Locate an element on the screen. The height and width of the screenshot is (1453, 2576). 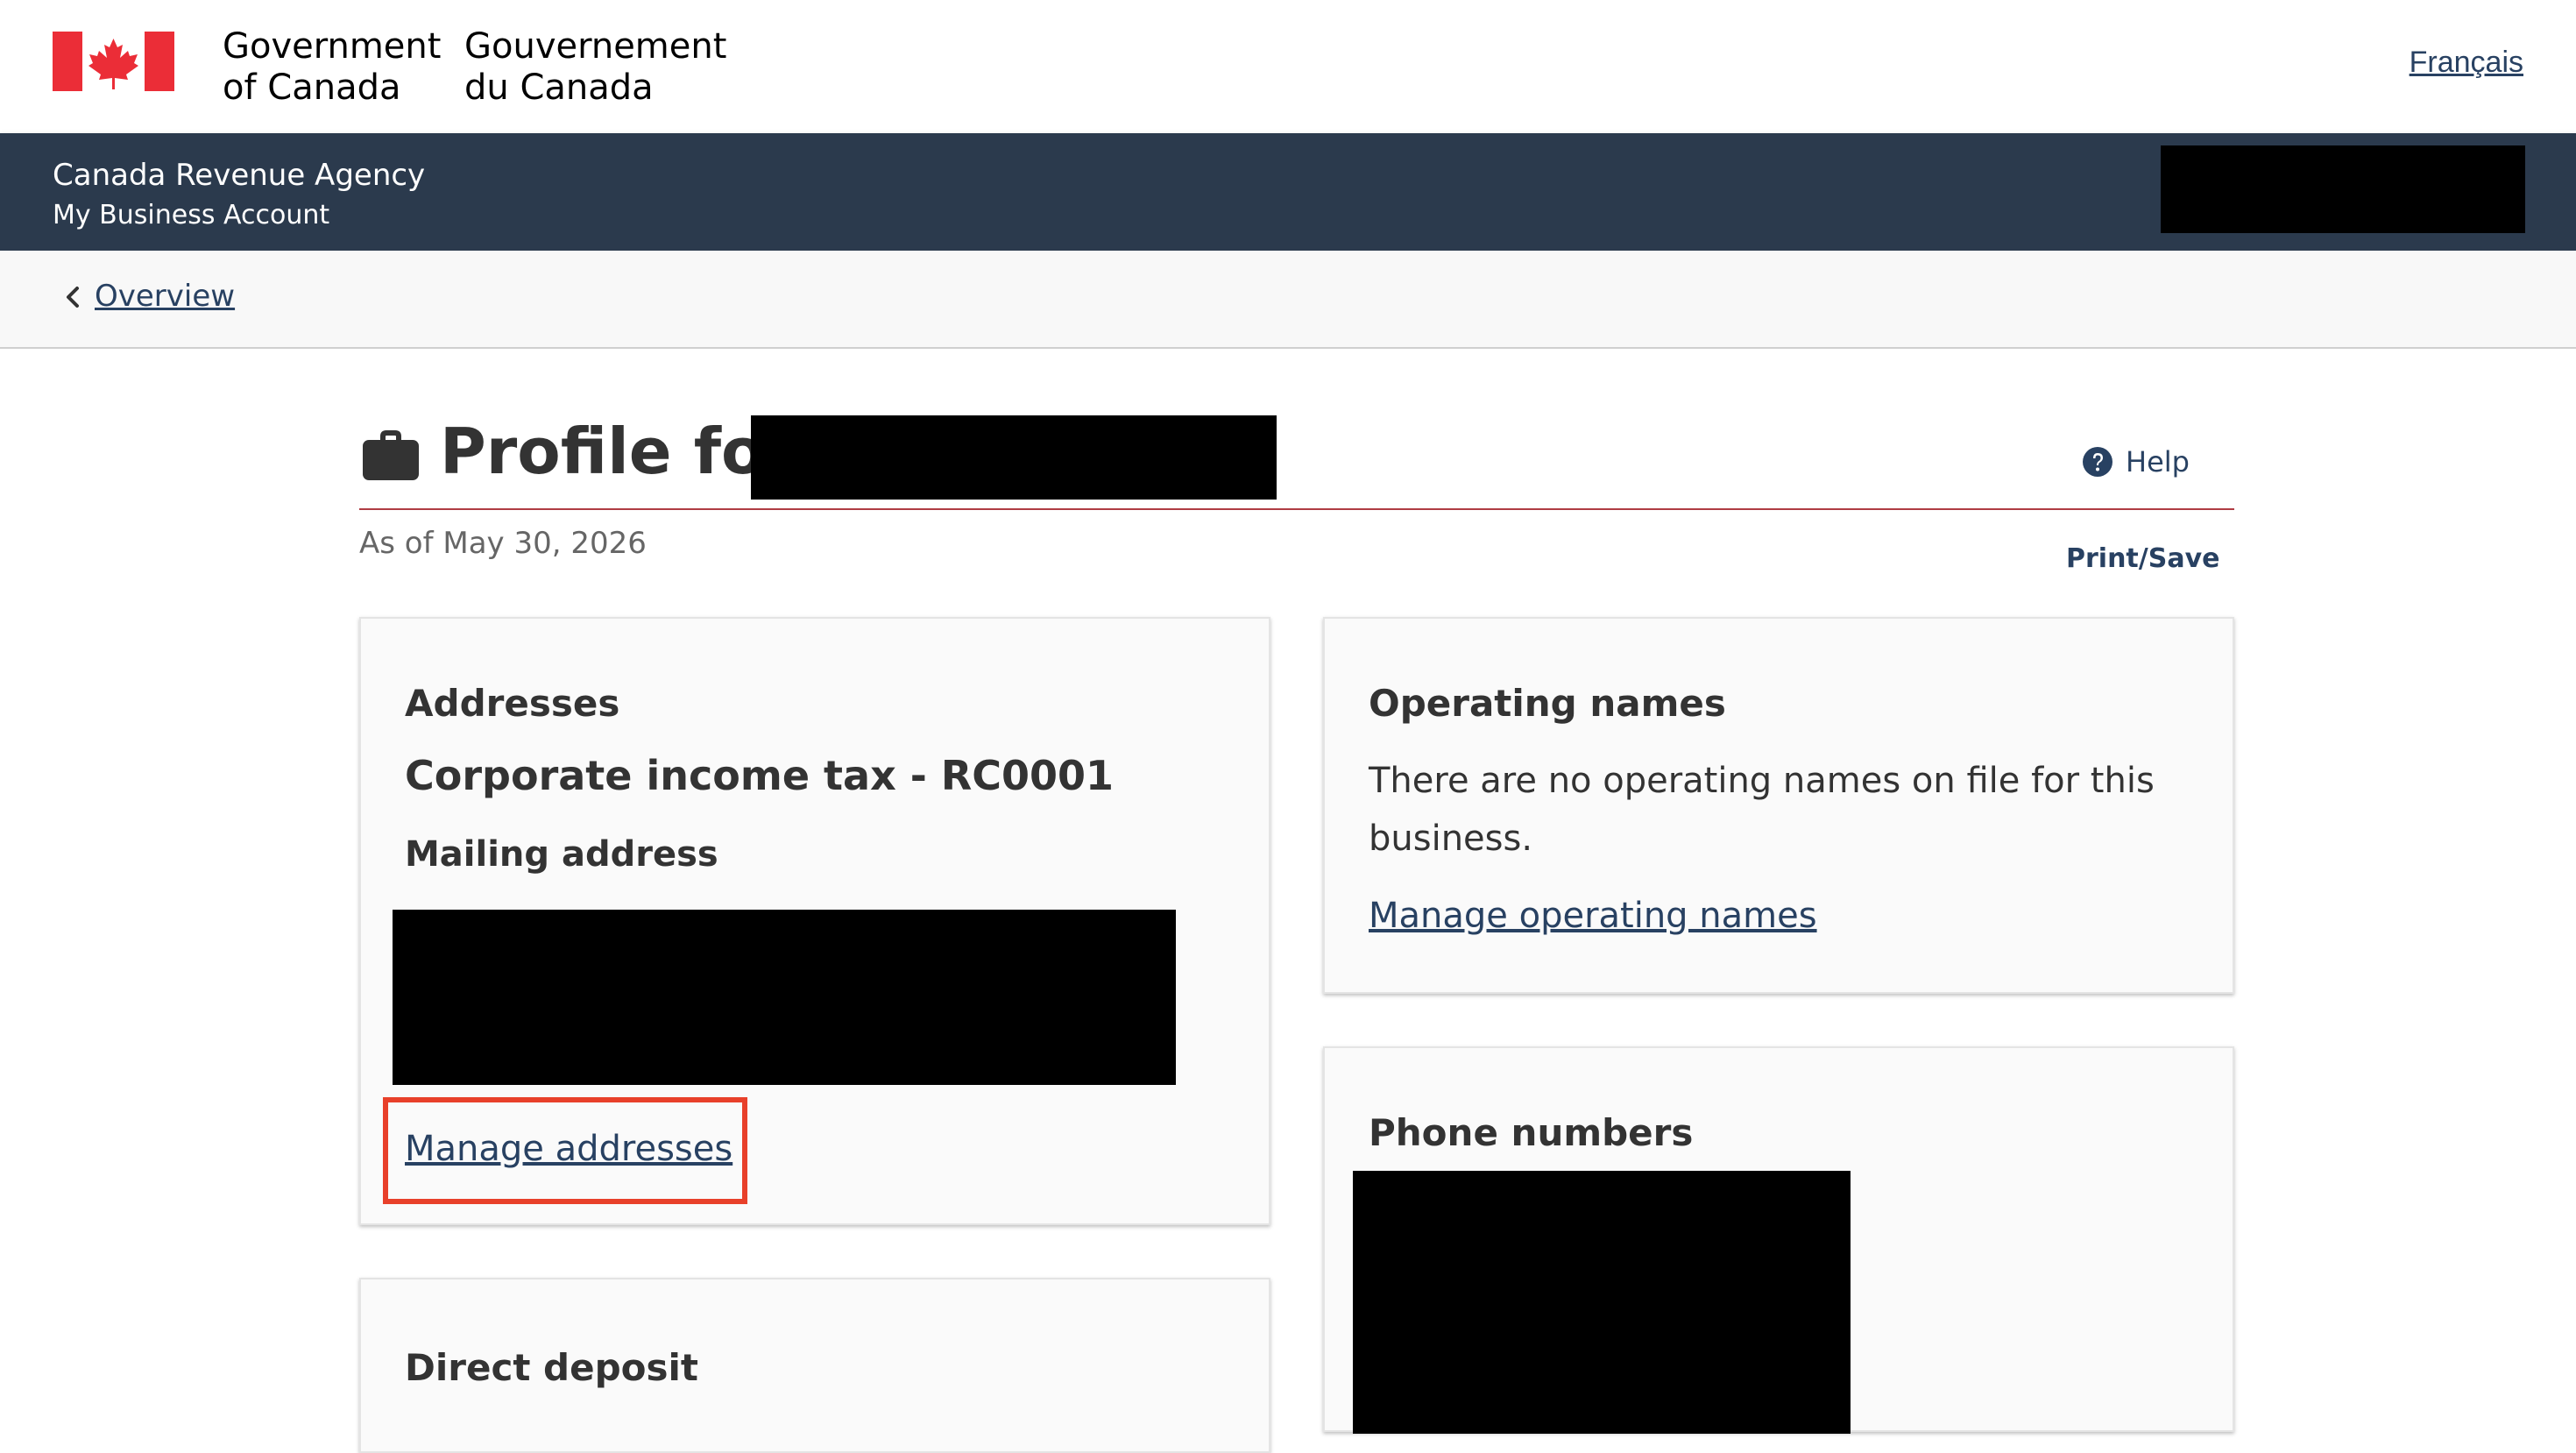
highlight-annotation is located at coordinates (565, 1150).